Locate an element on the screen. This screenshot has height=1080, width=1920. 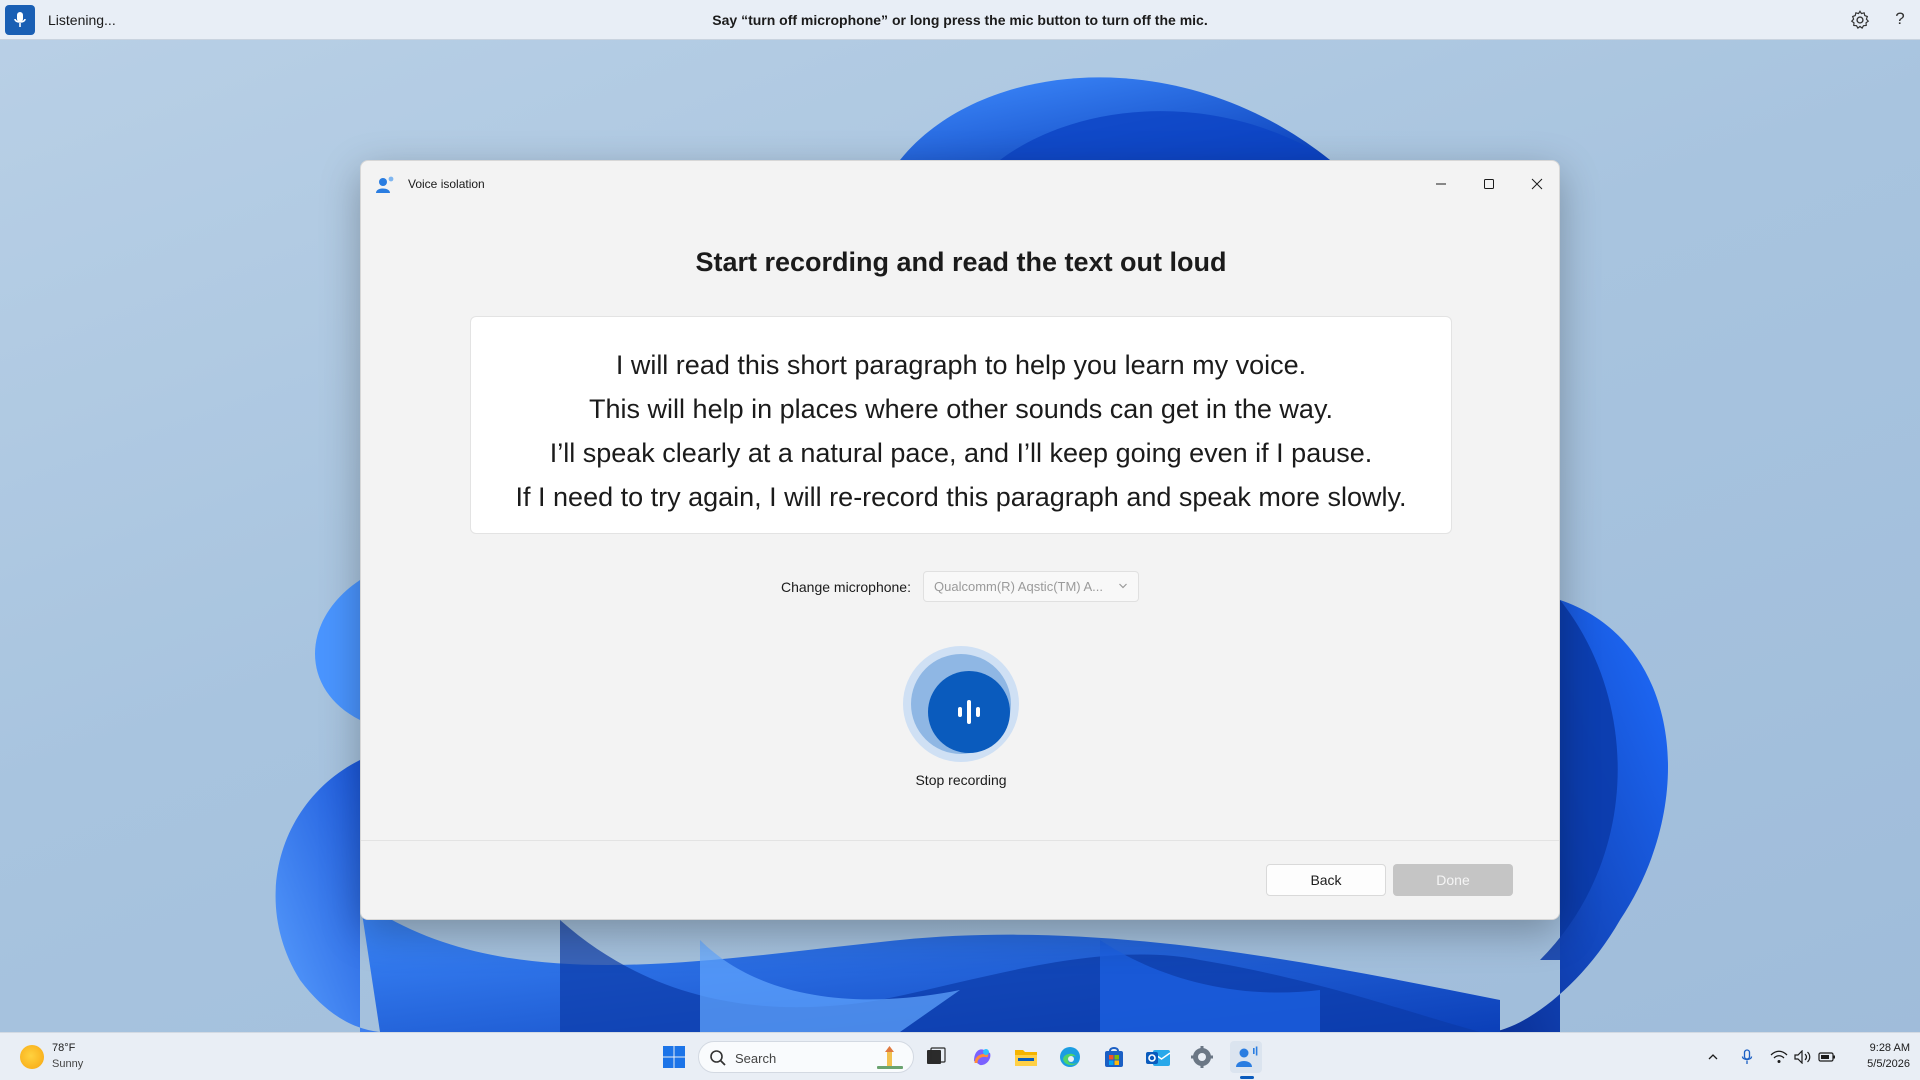
voice-access-taskbar-button is located at coordinates (1246, 1057).